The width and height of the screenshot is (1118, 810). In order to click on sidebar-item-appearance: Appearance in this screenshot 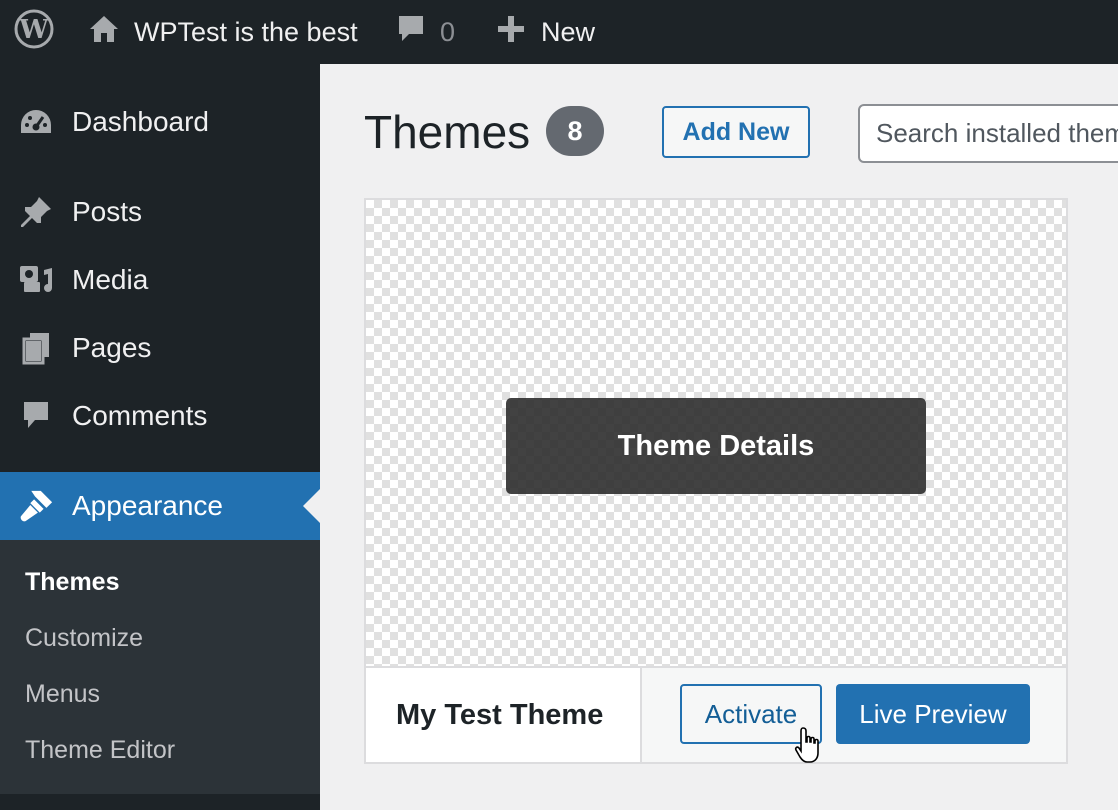, I will do `click(160, 506)`.